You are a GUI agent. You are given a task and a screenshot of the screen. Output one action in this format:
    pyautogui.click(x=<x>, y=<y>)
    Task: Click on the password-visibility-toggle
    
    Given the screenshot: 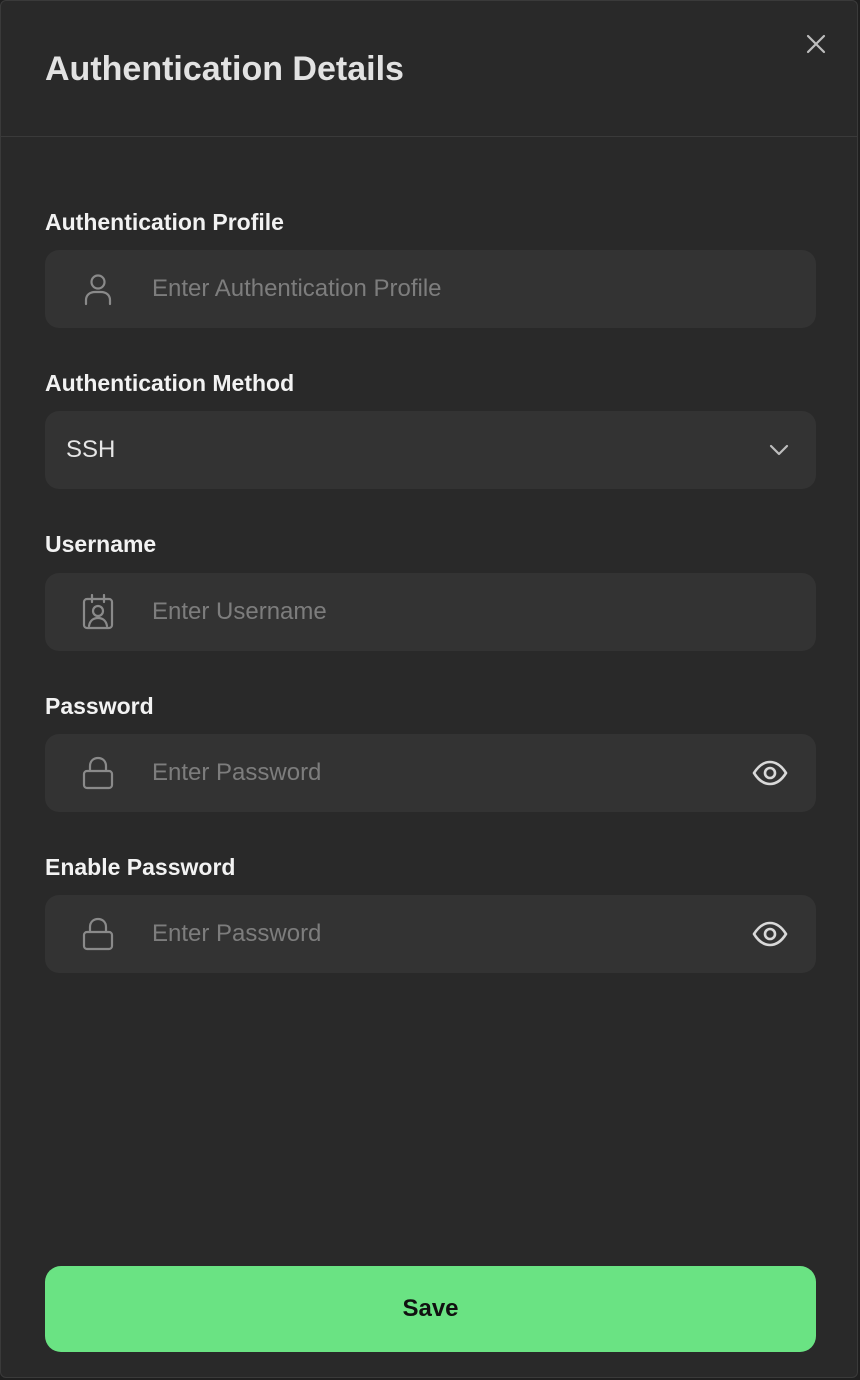 What is the action you would take?
    pyautogui.click(x=770, y=773)
    